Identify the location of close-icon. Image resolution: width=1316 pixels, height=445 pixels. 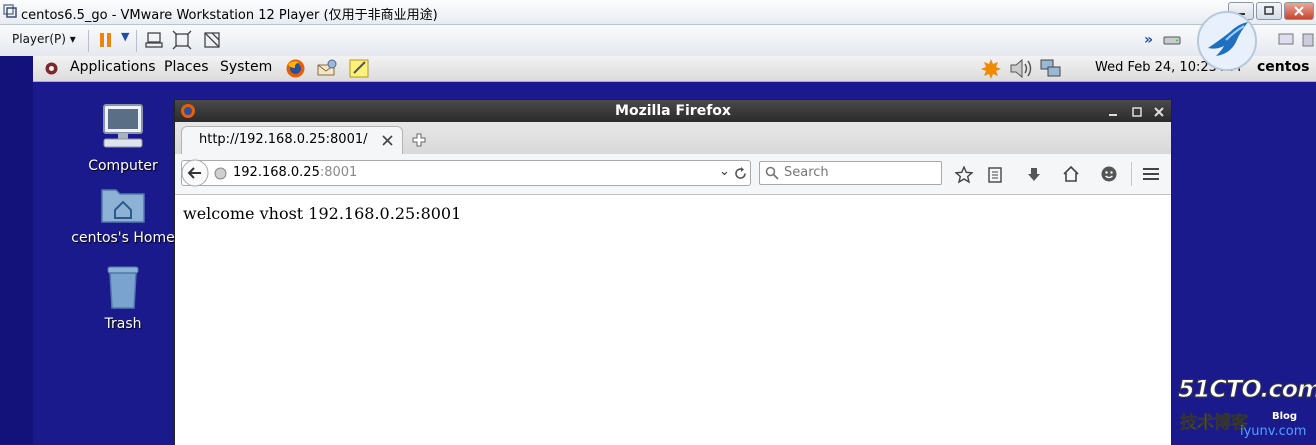
(1299, 11).